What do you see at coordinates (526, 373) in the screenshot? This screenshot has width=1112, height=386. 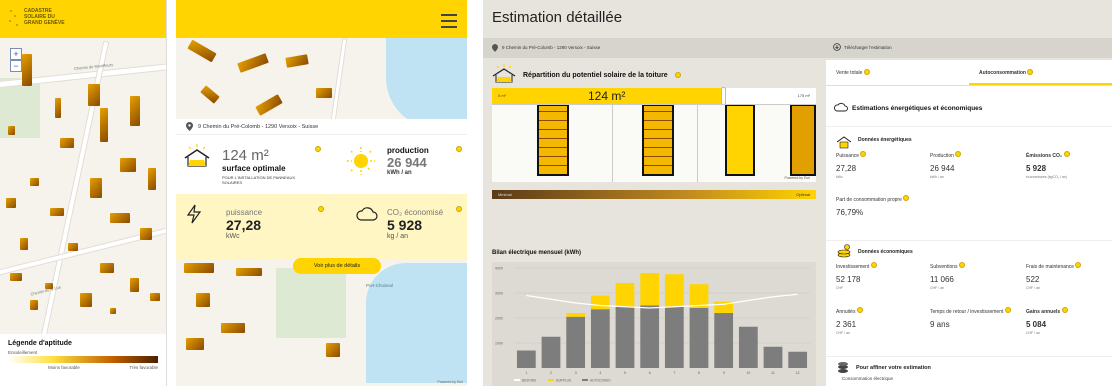 I see `x-tick-label: 1` at bounding box center [526, 373].